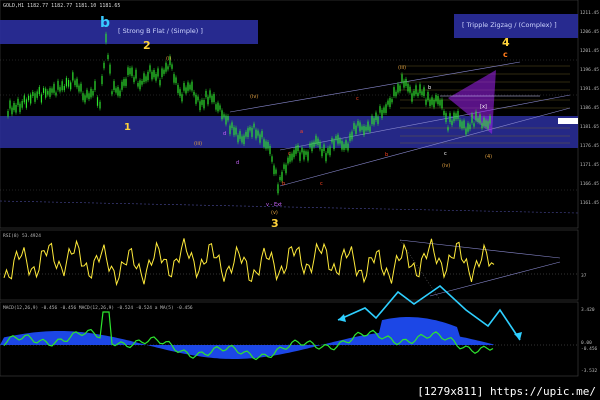 This screenshot has width=600, height=400. What do you see at coordinates (402, 68) in the screenshot?
I see `wave-iii-label: (iii)` at bounding box center [402, 68].